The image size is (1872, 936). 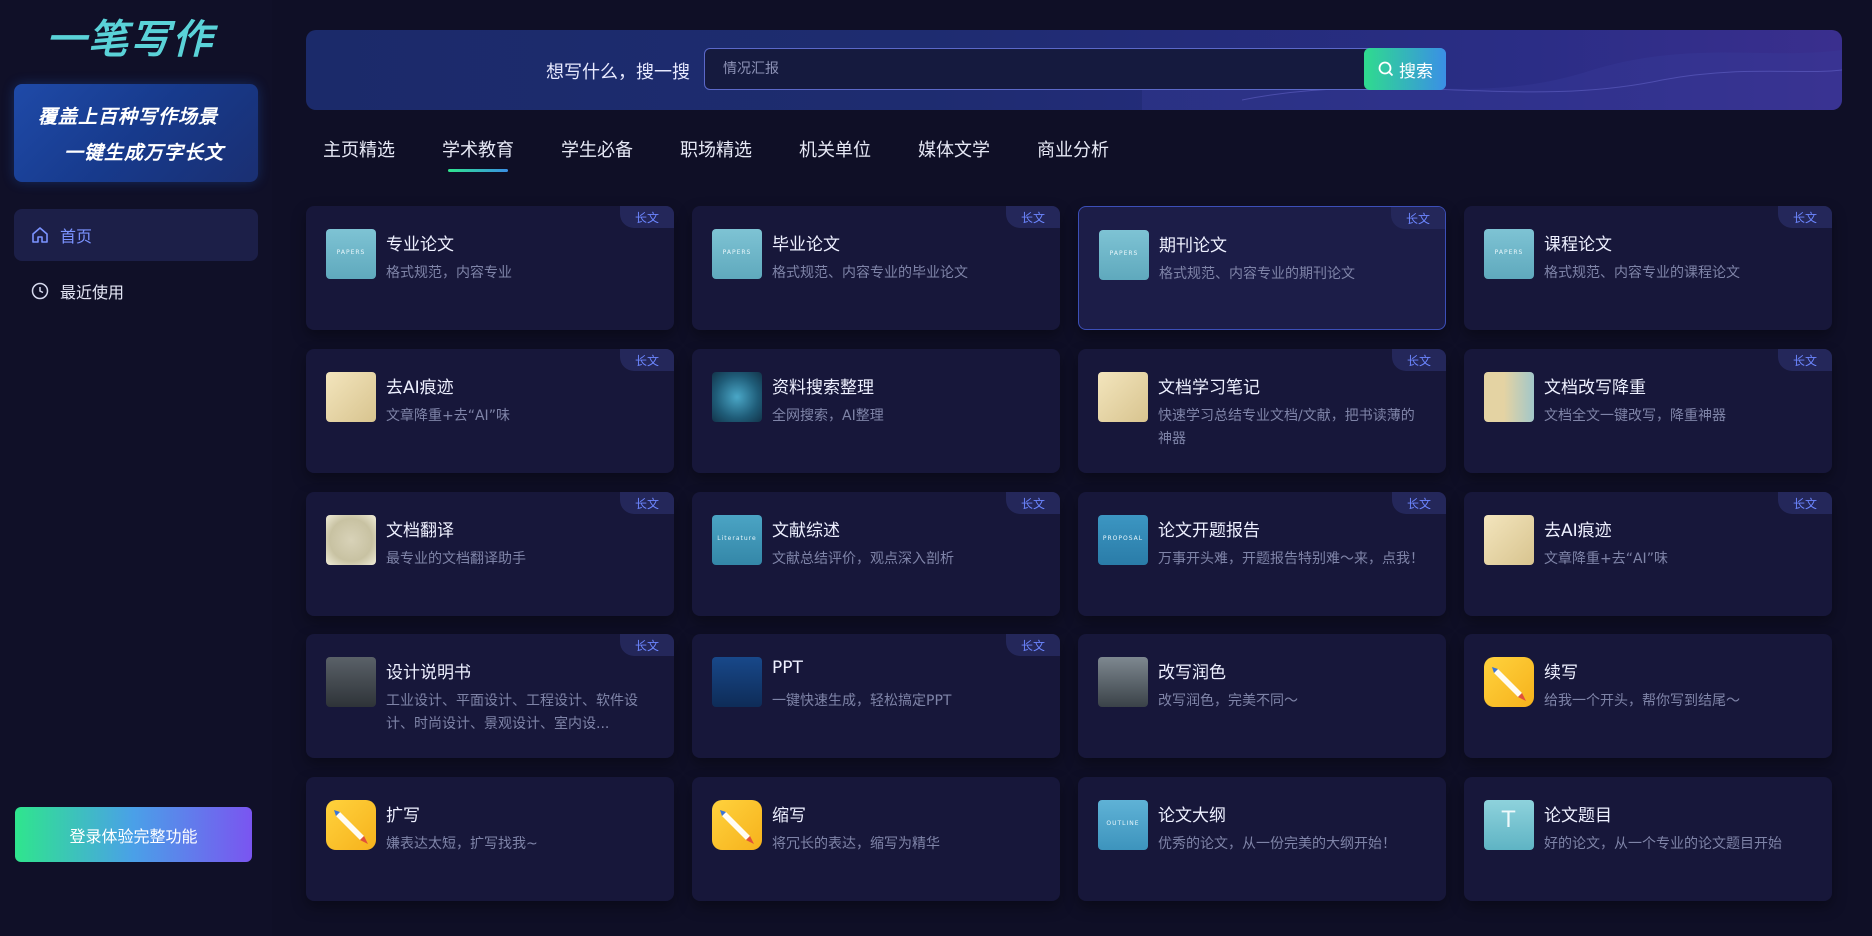 What do you see at coordinates (1193, 246) in the screenshot?
I see `card-title: 期刊论文` at bounding box center [1193, 246].